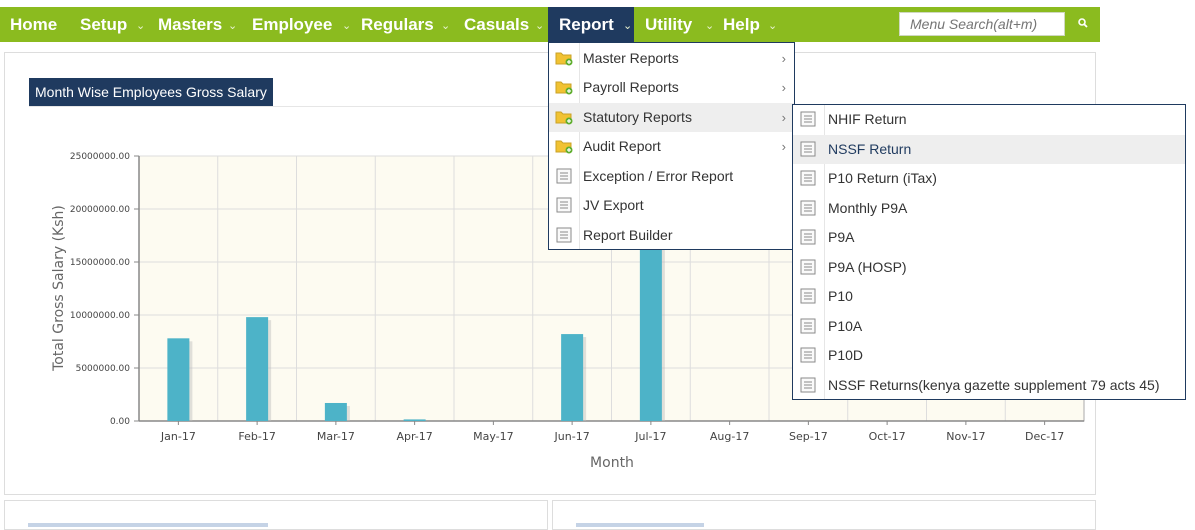 The image size is (1195, 530). What do you see at coordinates (840, 296) in the screenshot?
I see `submenu-item-label: P10` at bounding box center [840, 296].